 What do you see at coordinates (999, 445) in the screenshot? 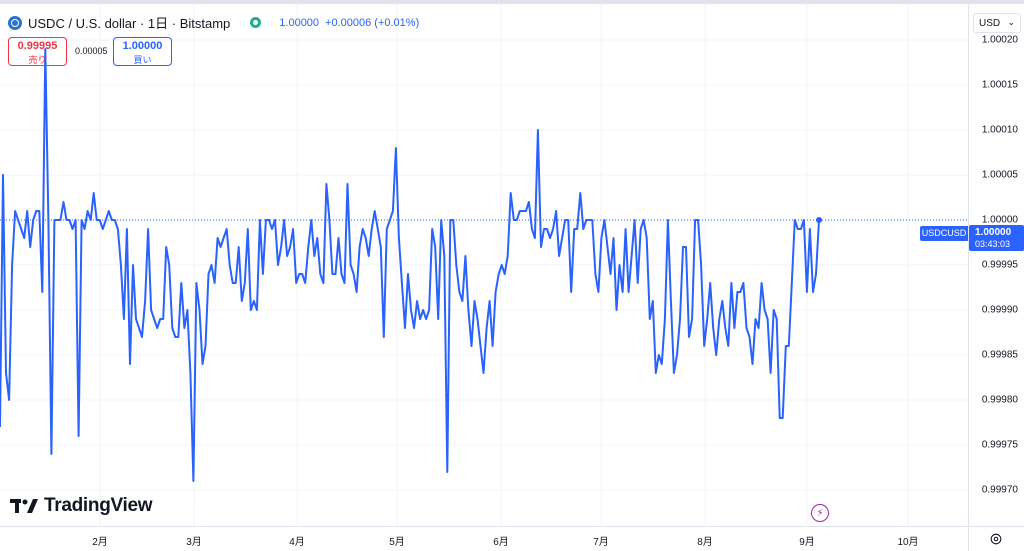
I see `y-tick-label: 0.99975` at bounding box center [999, 445].